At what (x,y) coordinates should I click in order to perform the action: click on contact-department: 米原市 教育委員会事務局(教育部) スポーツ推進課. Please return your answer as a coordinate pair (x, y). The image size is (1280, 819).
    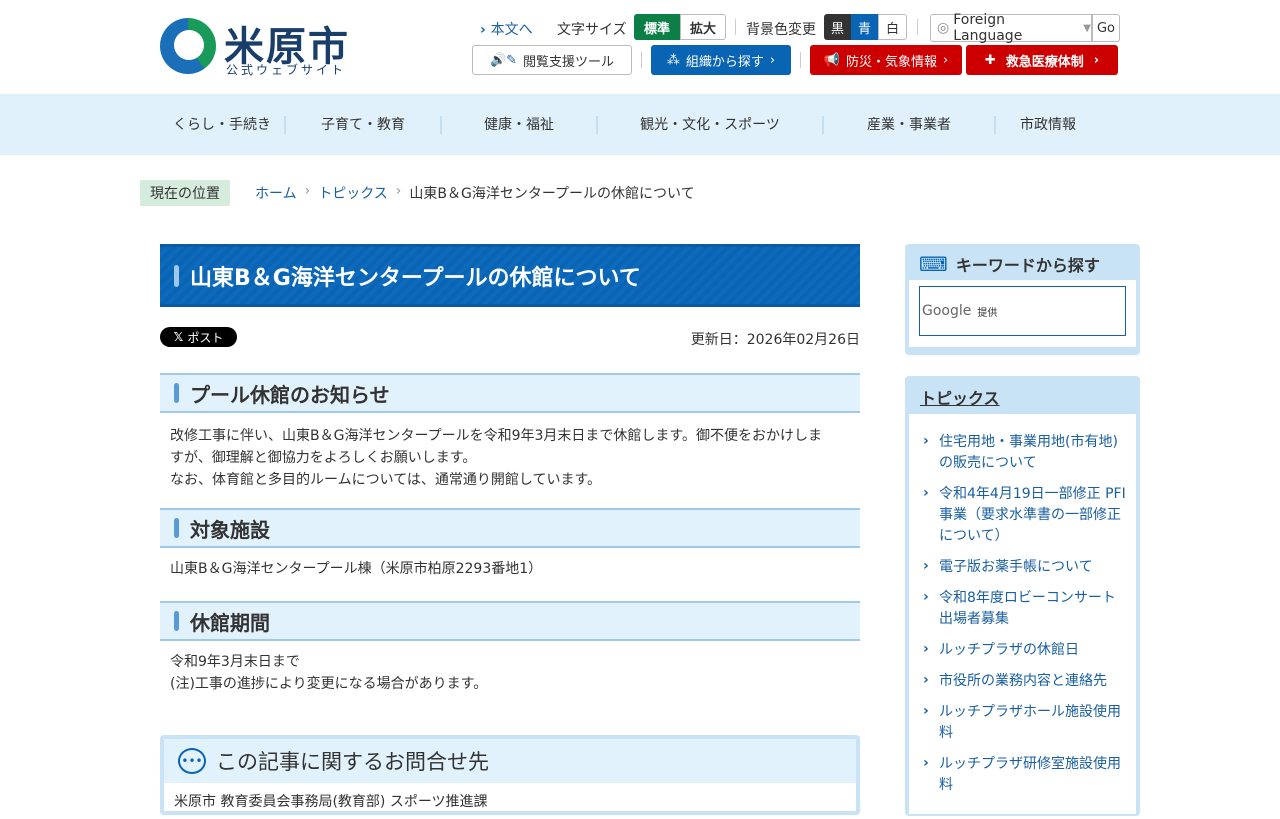
    Looking at the image, I should click on (331, 802).